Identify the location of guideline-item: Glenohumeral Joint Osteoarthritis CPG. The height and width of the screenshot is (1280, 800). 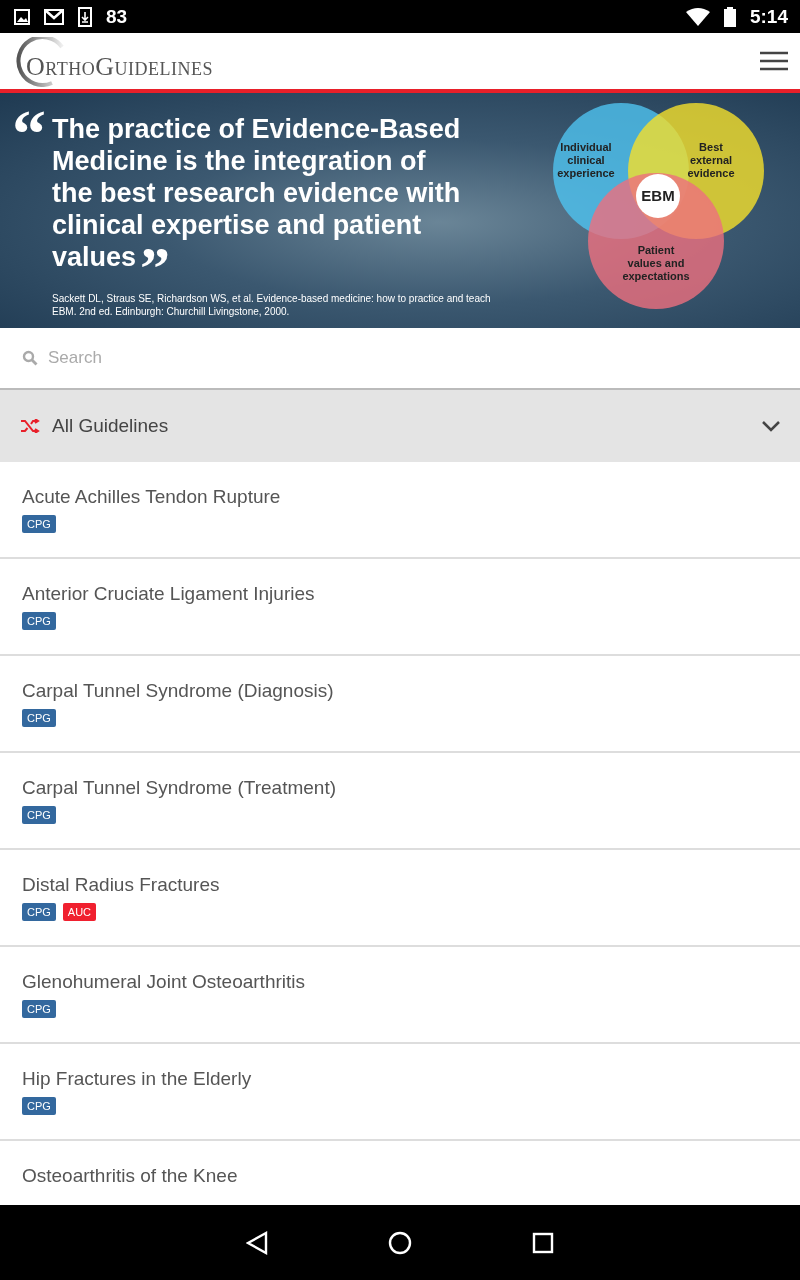
(400, 995).